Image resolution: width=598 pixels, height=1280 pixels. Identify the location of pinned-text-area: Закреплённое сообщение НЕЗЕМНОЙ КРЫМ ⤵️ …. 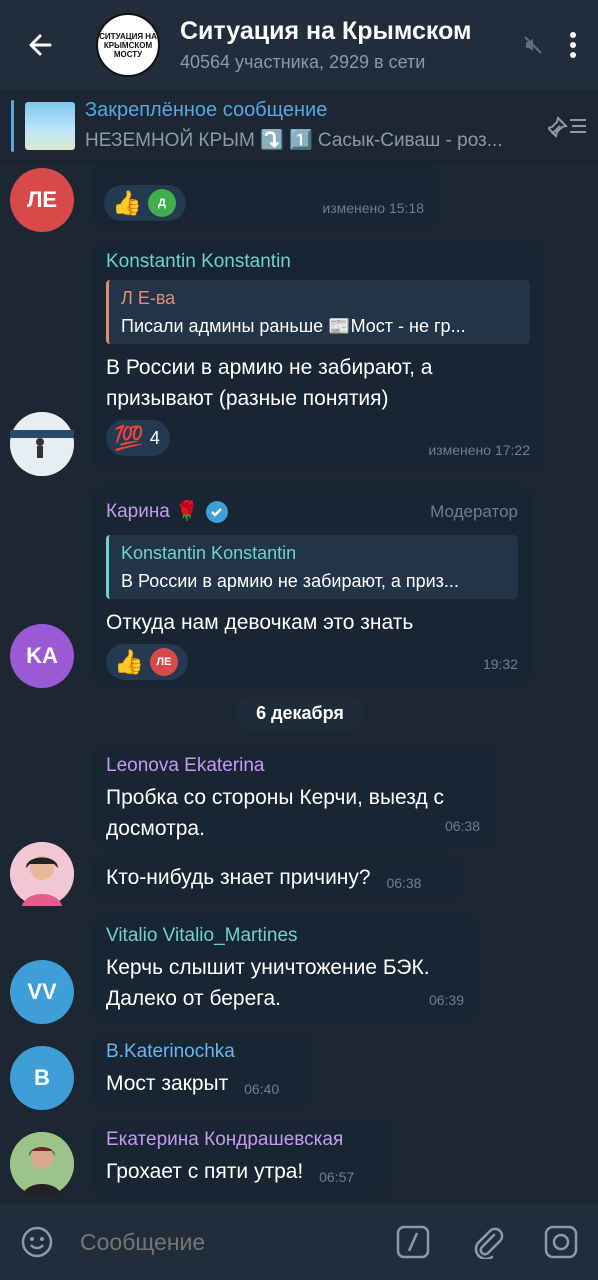
(311, 125).